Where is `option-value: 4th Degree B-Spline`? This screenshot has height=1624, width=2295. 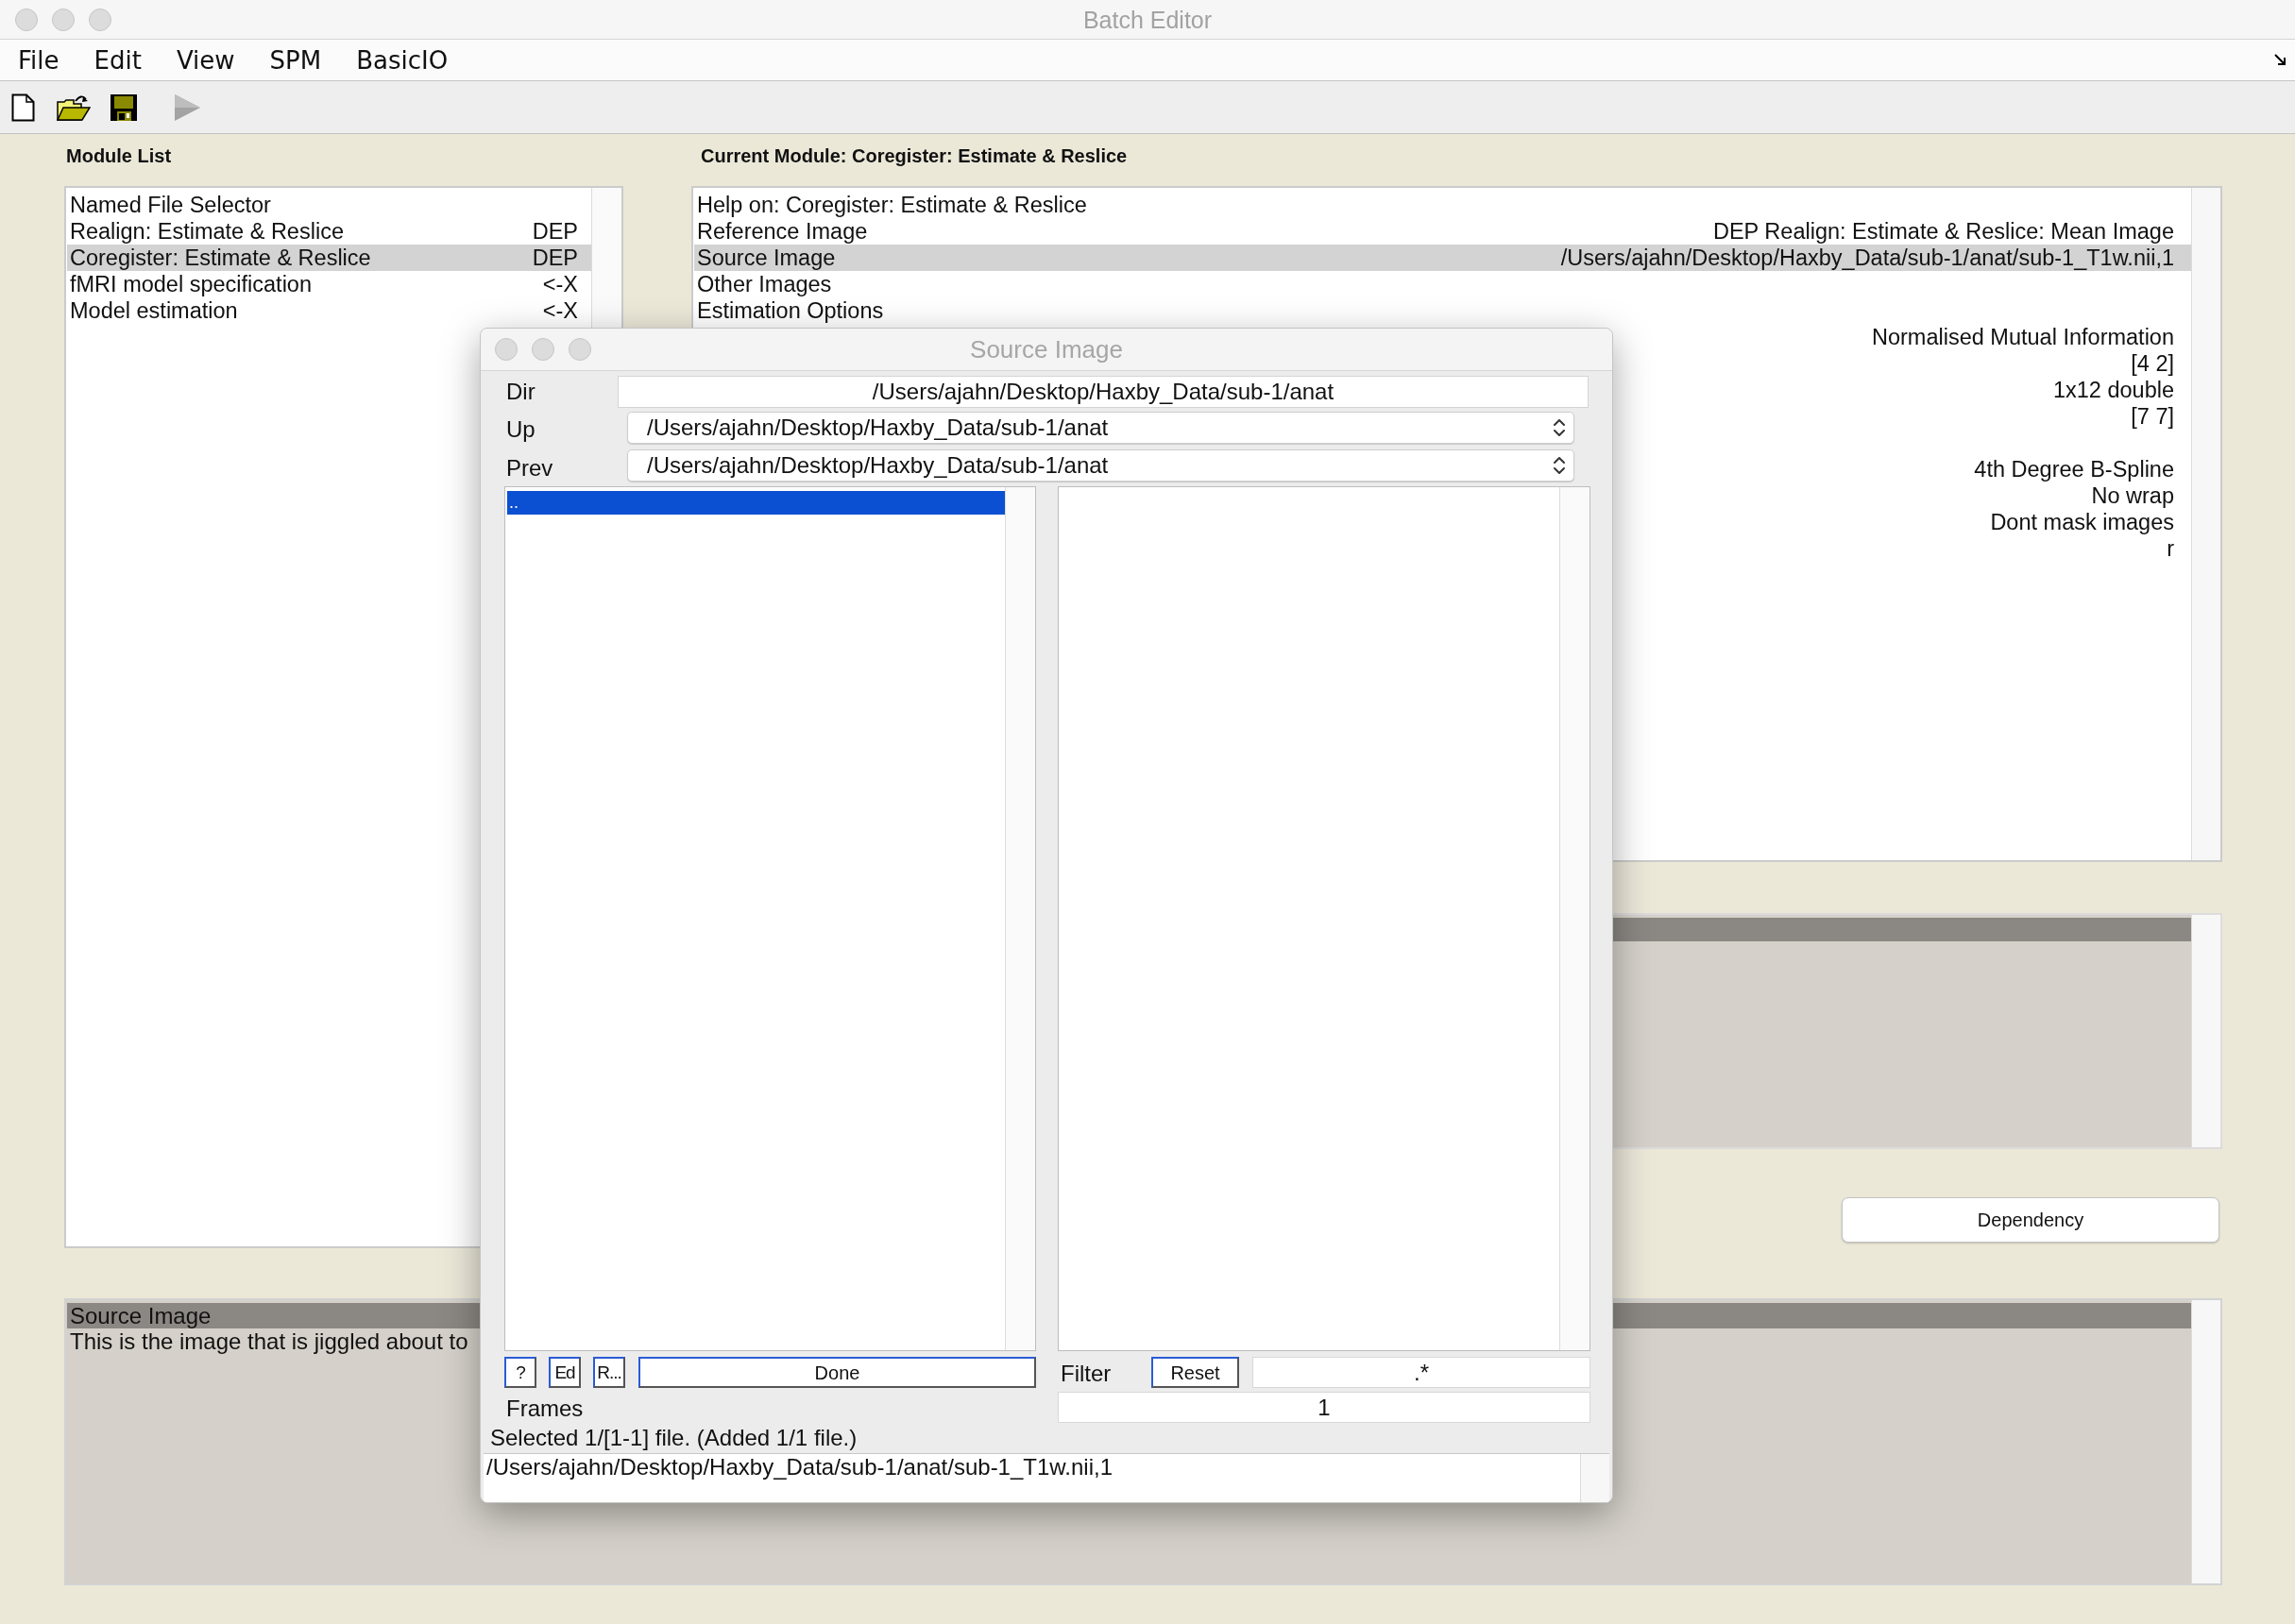
option-value: 4th Degree B-Spline is located at coordinates (2074, 469).